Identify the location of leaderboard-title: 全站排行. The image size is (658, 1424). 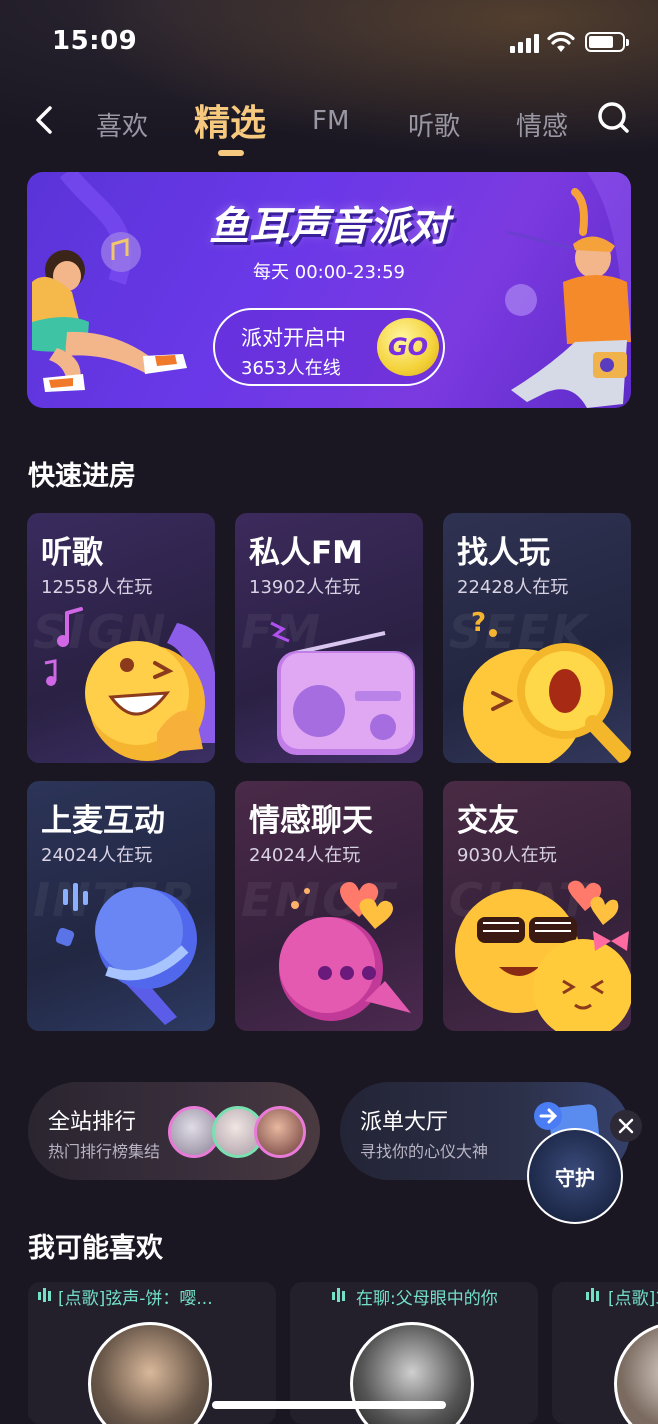
(92, 1122).